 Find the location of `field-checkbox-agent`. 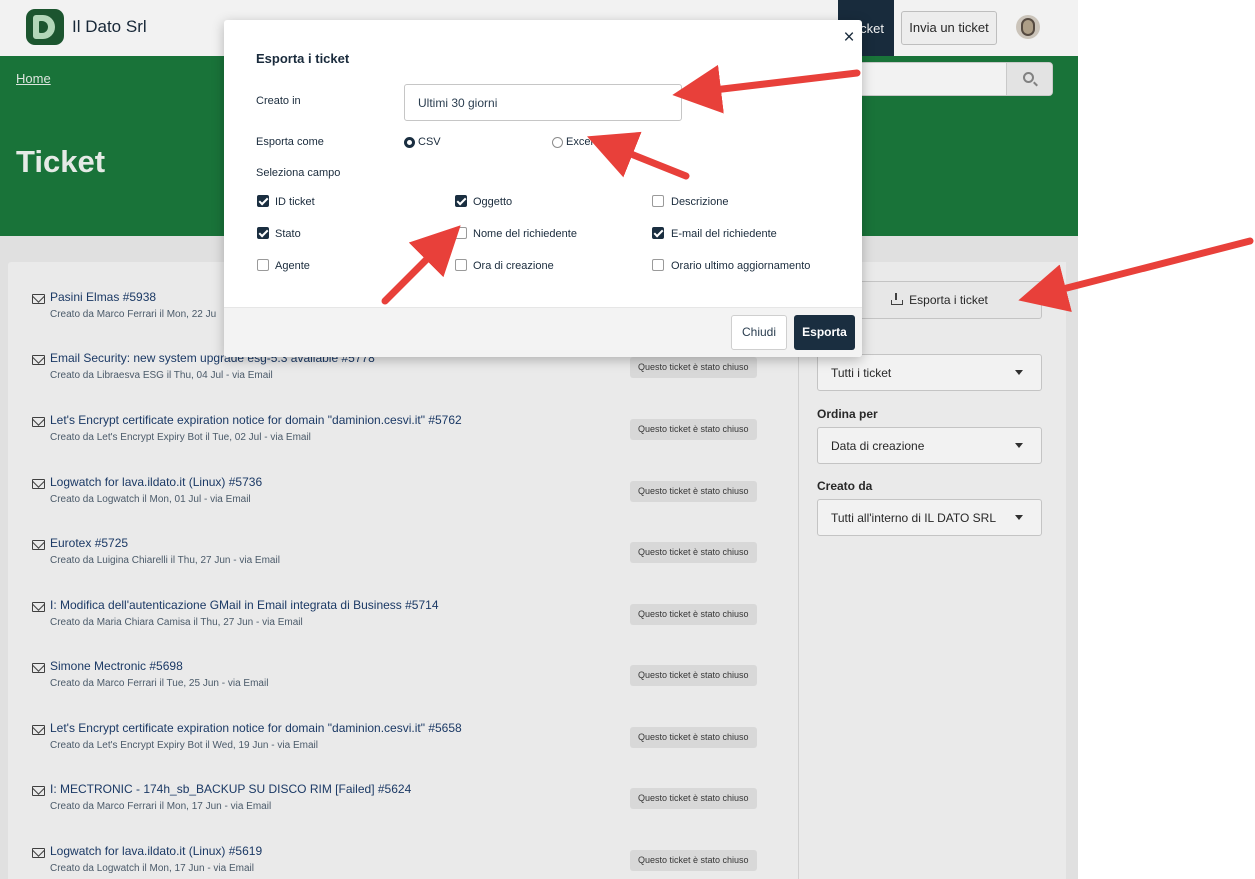

field-checkbox-agent is located at coordinates (263, 265).